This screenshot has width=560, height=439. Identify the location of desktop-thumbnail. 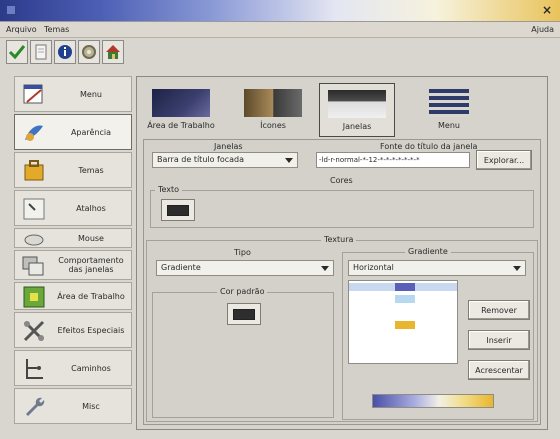
(181, 103).